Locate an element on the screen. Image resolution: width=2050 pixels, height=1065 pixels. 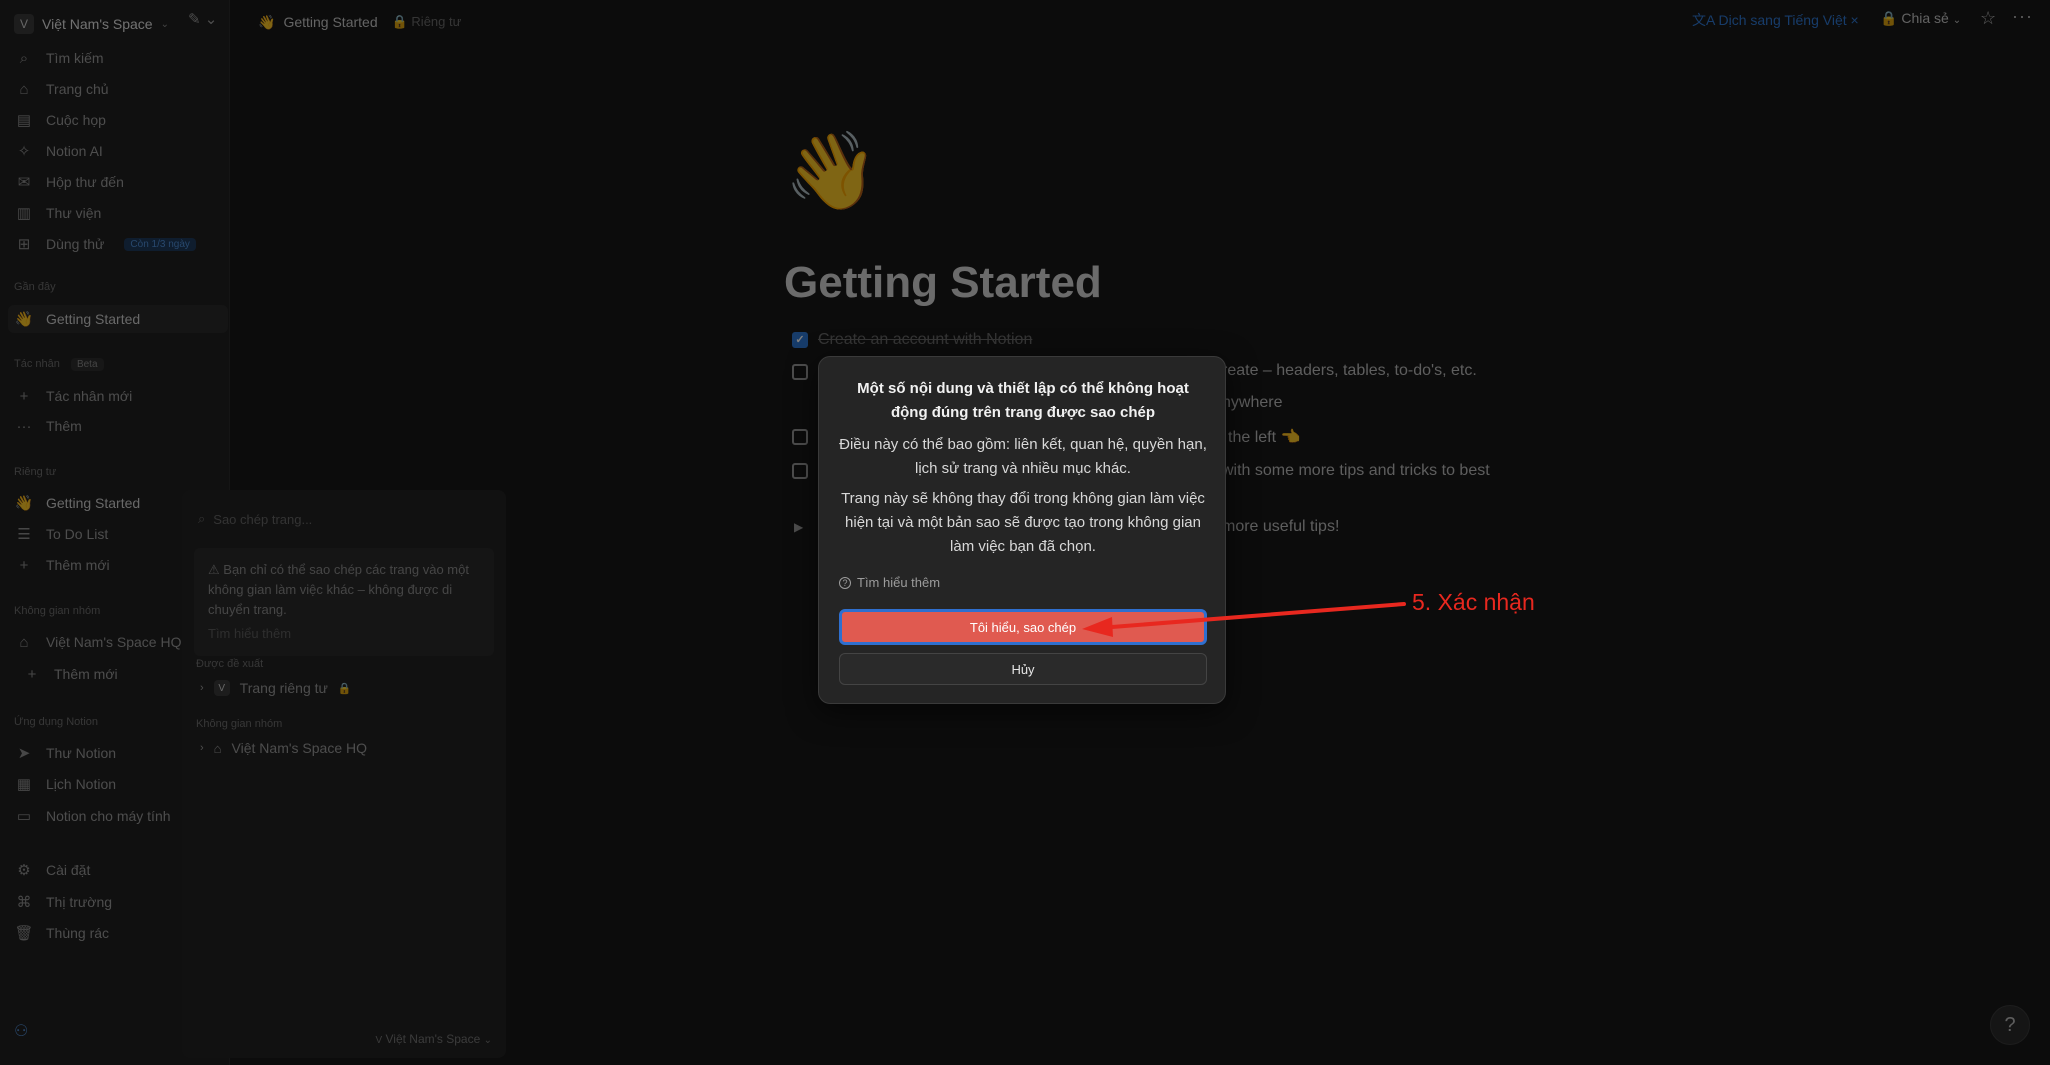
confirm-copy-button: Tôi hiểu, sao chép is located at coordinates (1023, 627).